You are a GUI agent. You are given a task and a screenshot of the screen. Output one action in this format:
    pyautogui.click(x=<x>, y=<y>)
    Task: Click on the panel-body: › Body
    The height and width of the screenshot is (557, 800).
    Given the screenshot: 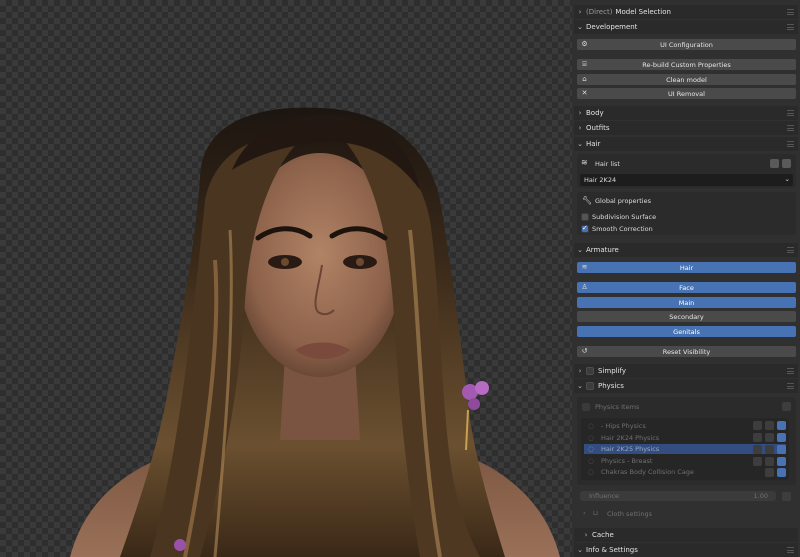 What is the action you would take?
    pyautogui.click(x=686, y=113)
    